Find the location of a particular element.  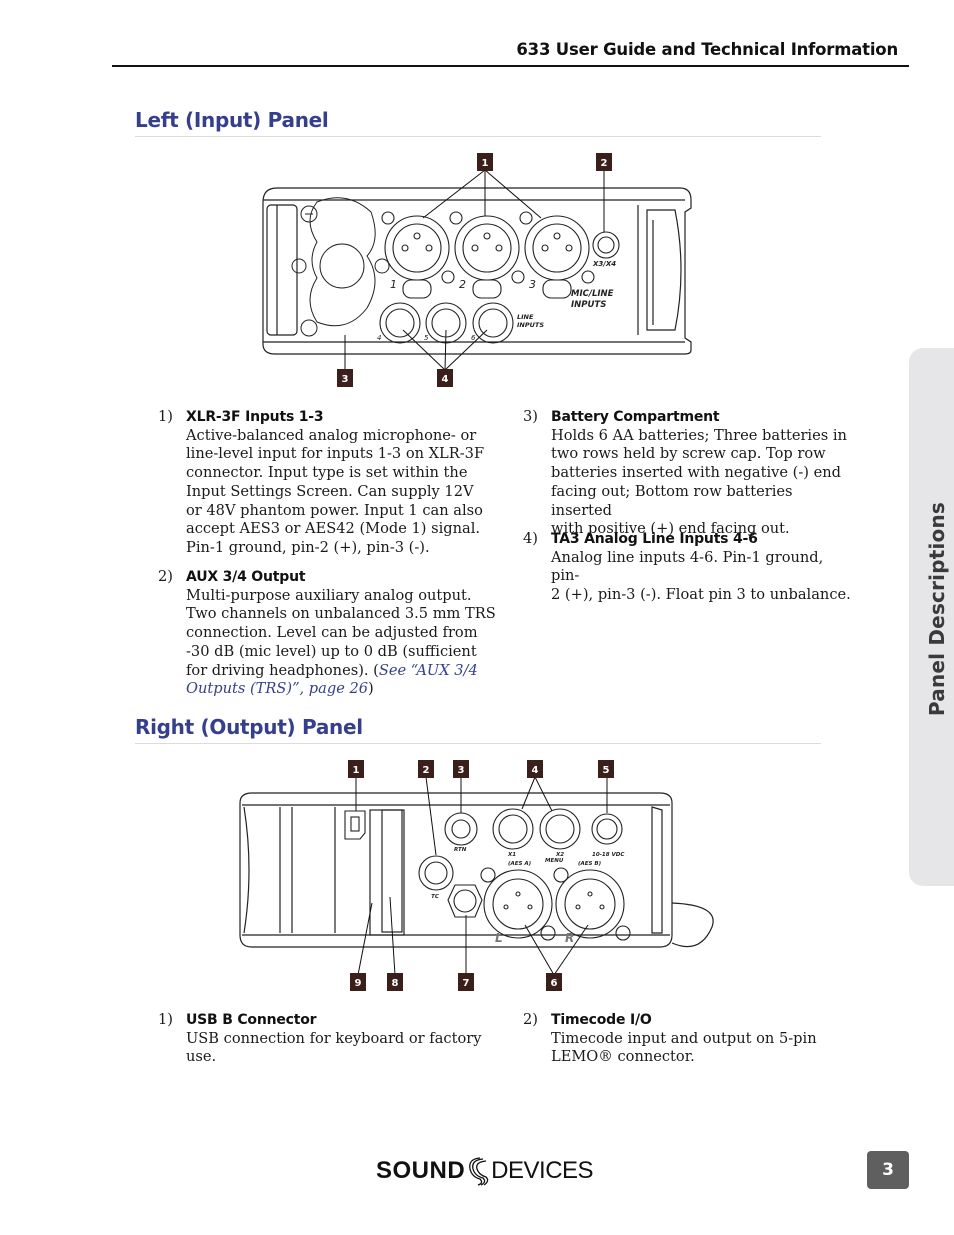

item-line: accept AES3 or AES42 (Mode 1) signal. is located at coordinates (333, 529).